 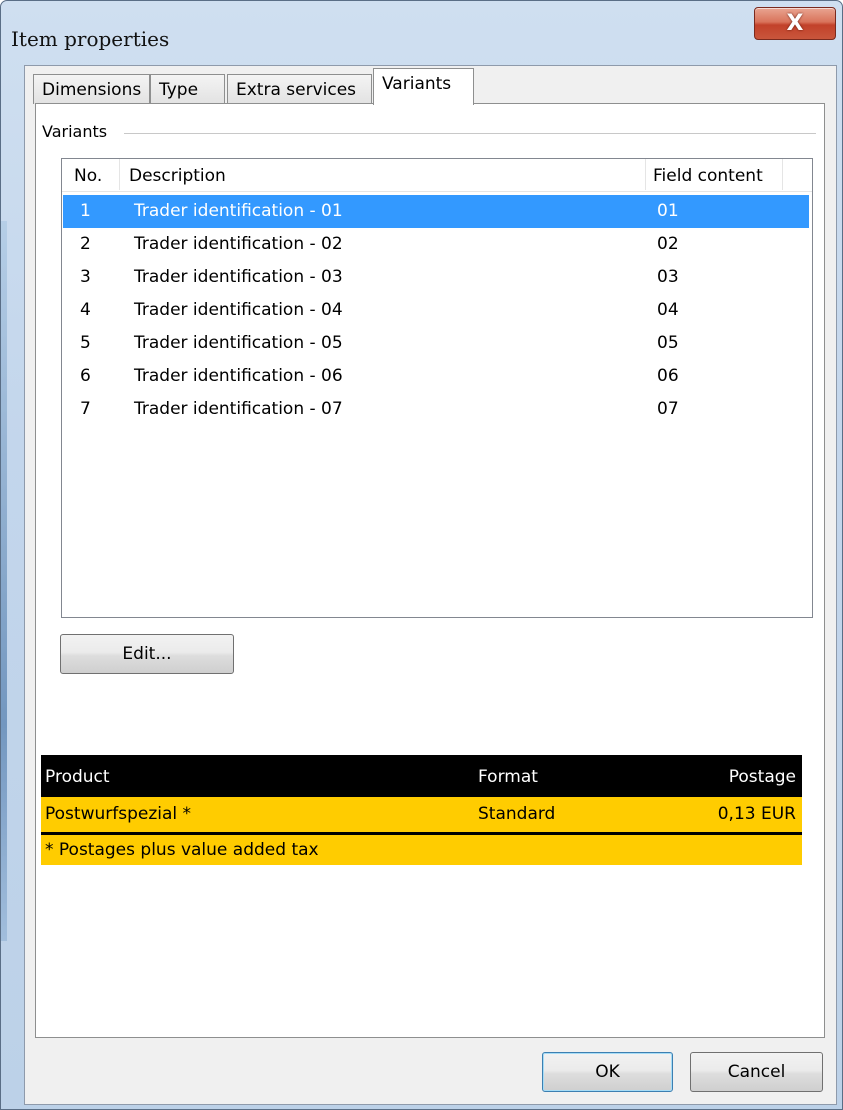 I want to click on list-header: No. Description Field content, so click(x=437, y=175).